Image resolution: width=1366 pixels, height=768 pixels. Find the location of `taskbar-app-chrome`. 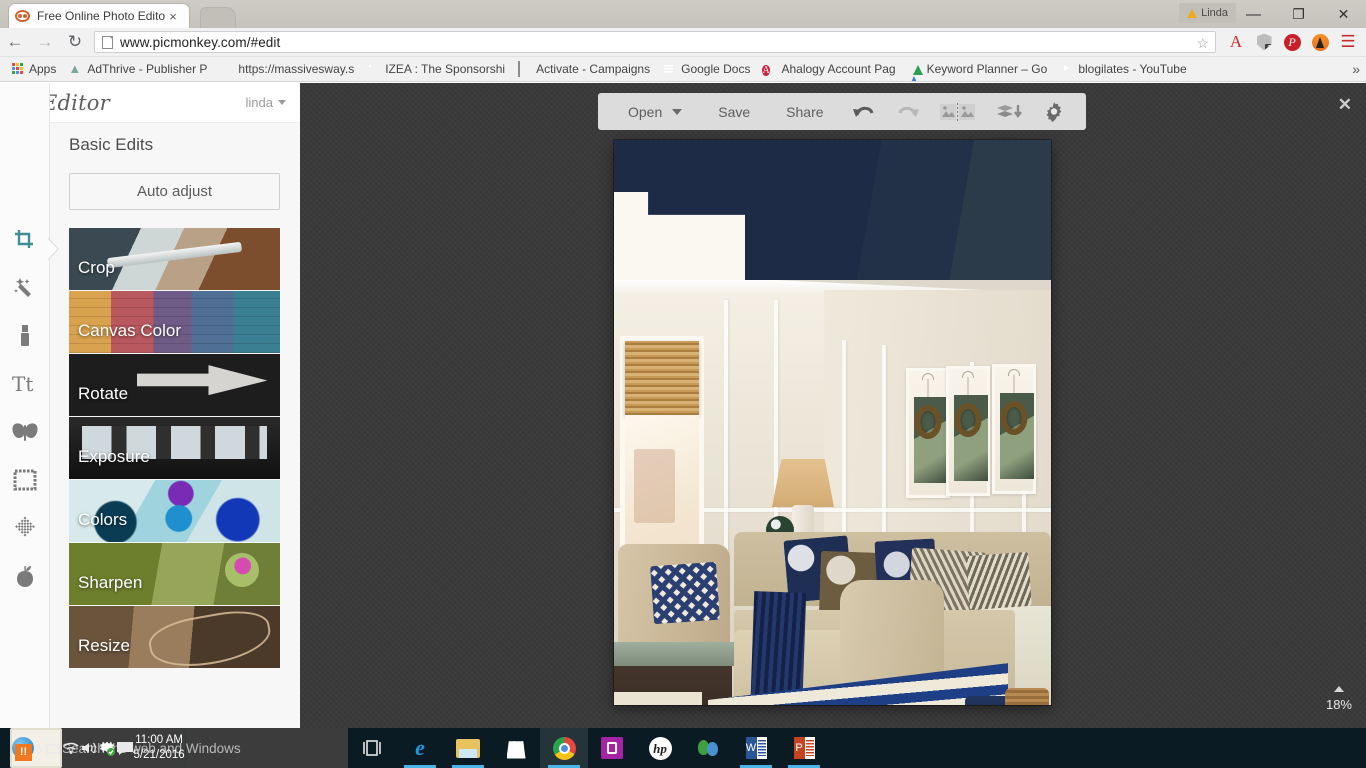

taskbar-app-chrome is located at coordinates (564, 748).